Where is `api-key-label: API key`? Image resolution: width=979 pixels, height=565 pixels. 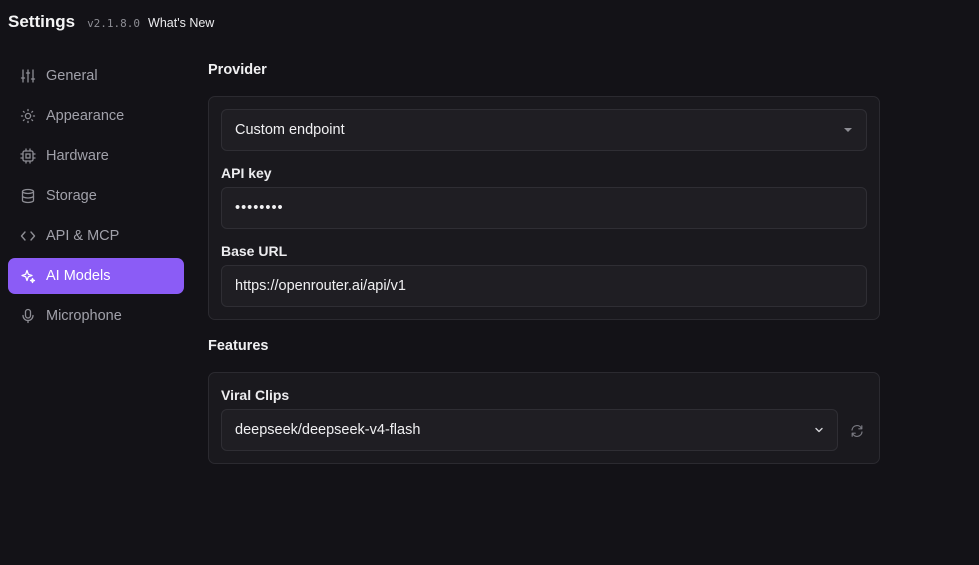 api-key-label: API key is located at coordinates (246, 173).